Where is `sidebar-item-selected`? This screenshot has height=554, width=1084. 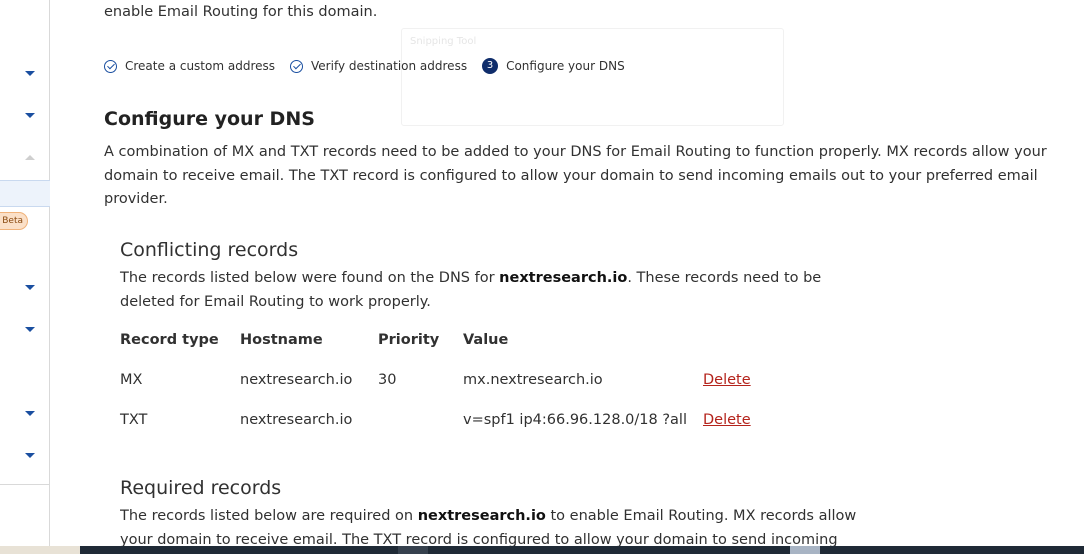
sidebar-item-selected is located at coordinates (25, 193).